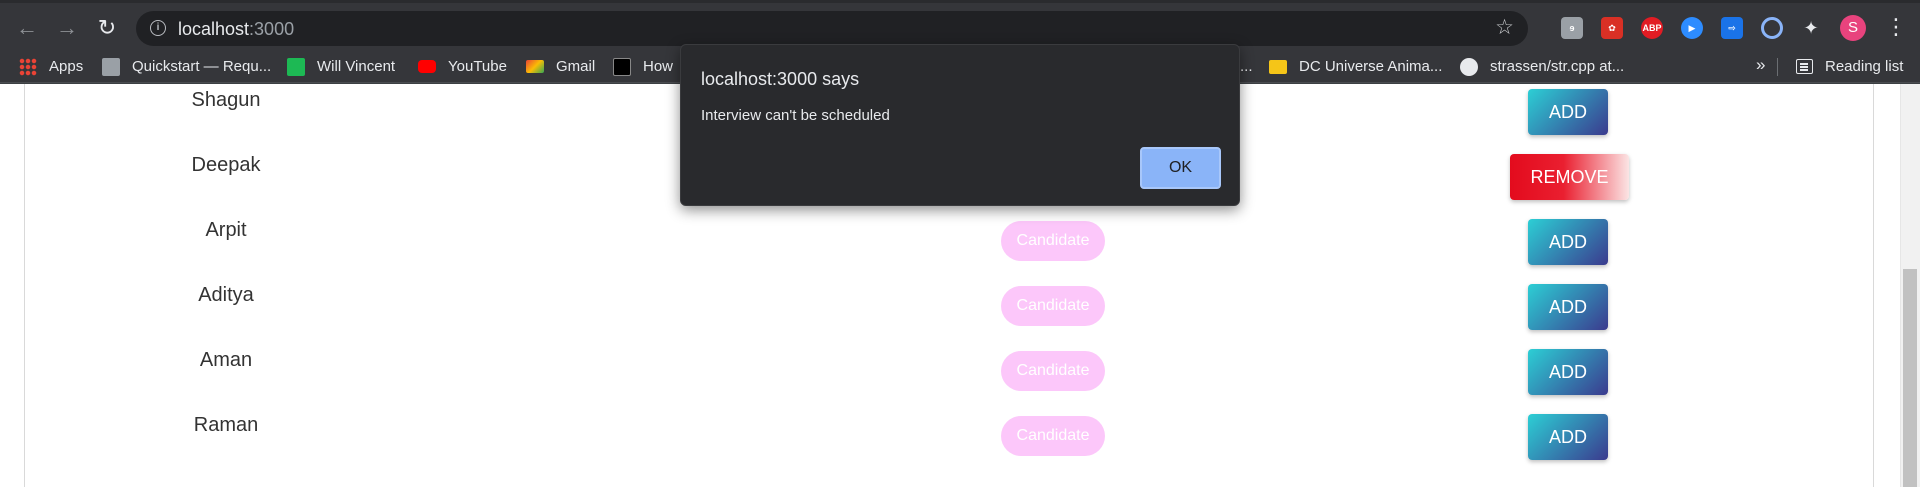 The image size is (1920, 487). I want to click on candidate-name: Aditya, so click(226, 295).